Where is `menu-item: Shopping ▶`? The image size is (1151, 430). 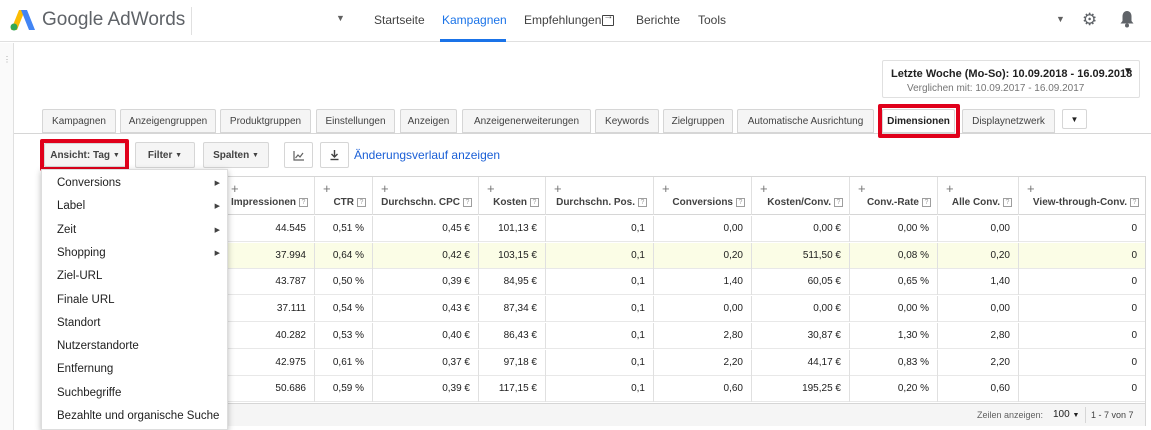 menu-item: Shopping ▶ is located at coordinates (134, 253).